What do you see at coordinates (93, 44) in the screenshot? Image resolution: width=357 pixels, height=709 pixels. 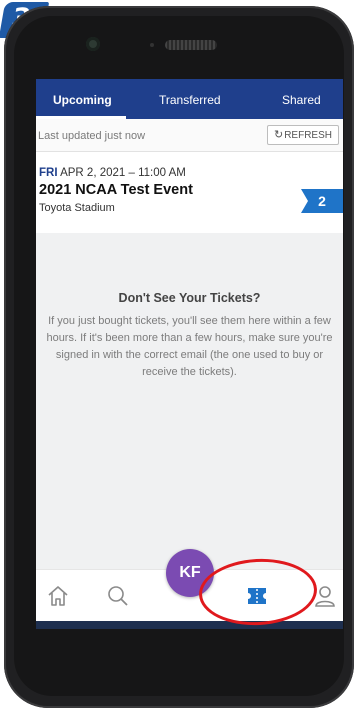 I see `camera-icon` at bounding box center [93, 44].